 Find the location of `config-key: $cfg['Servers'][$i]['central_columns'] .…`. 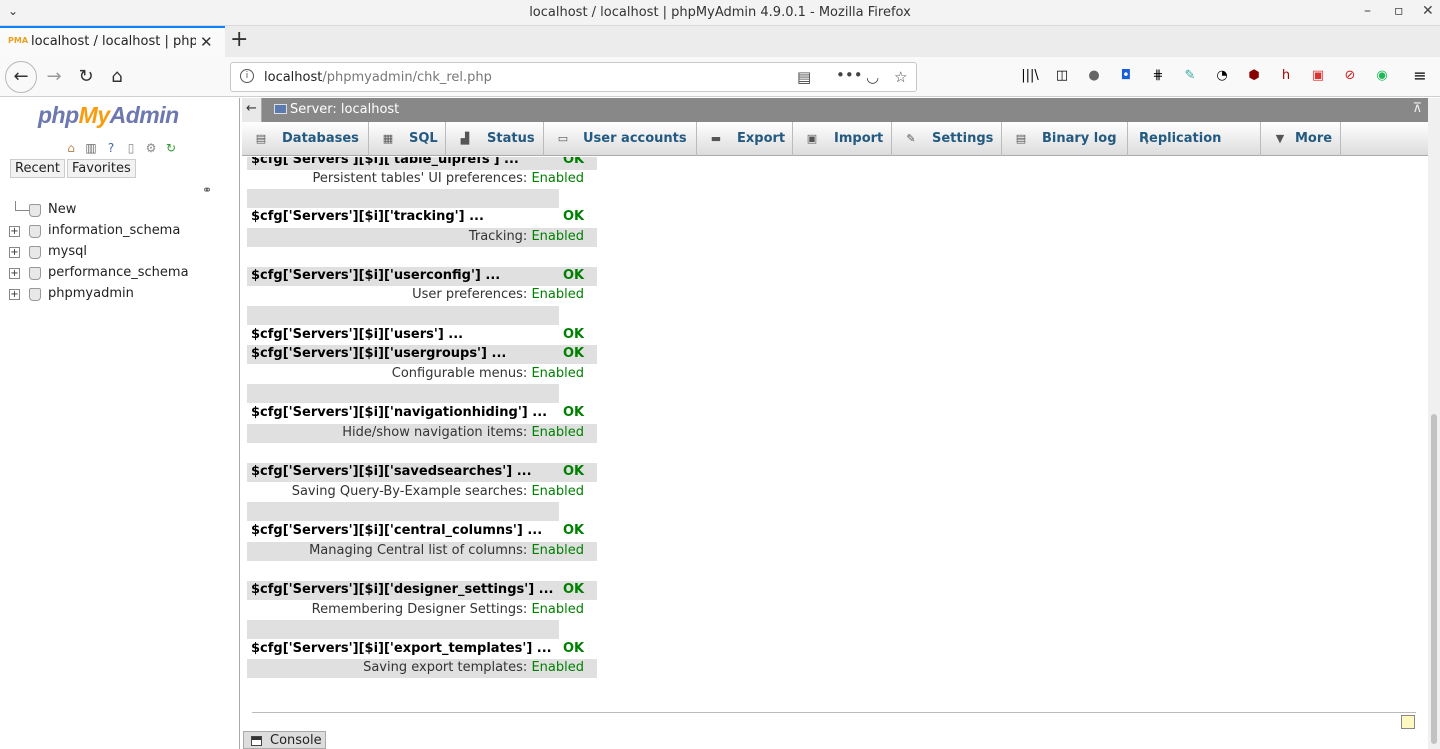

config-key: $cfg['Servers'][$i]['central_columns'] .… is located at coordinates (397, 530).